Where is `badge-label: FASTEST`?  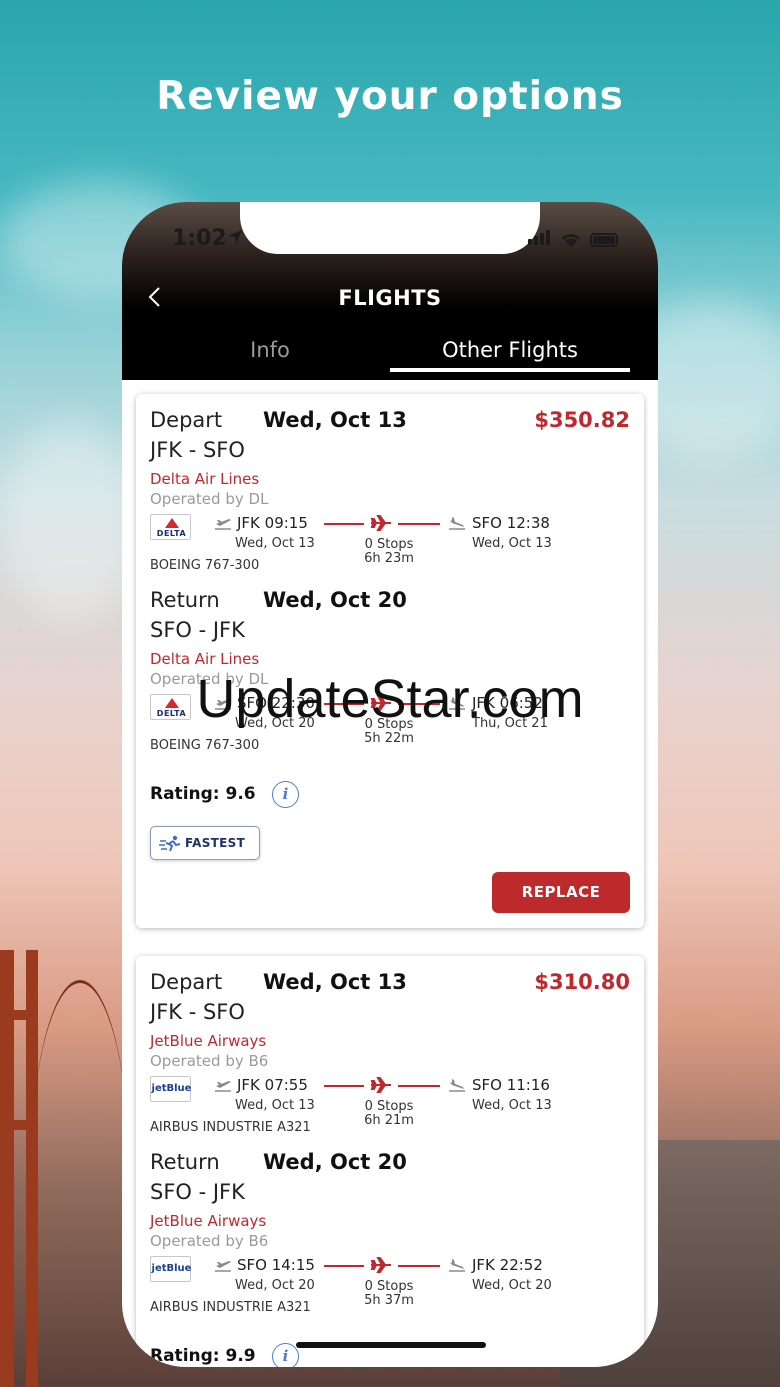
badge-label: FASTEST is located at coordinates (215, 843).